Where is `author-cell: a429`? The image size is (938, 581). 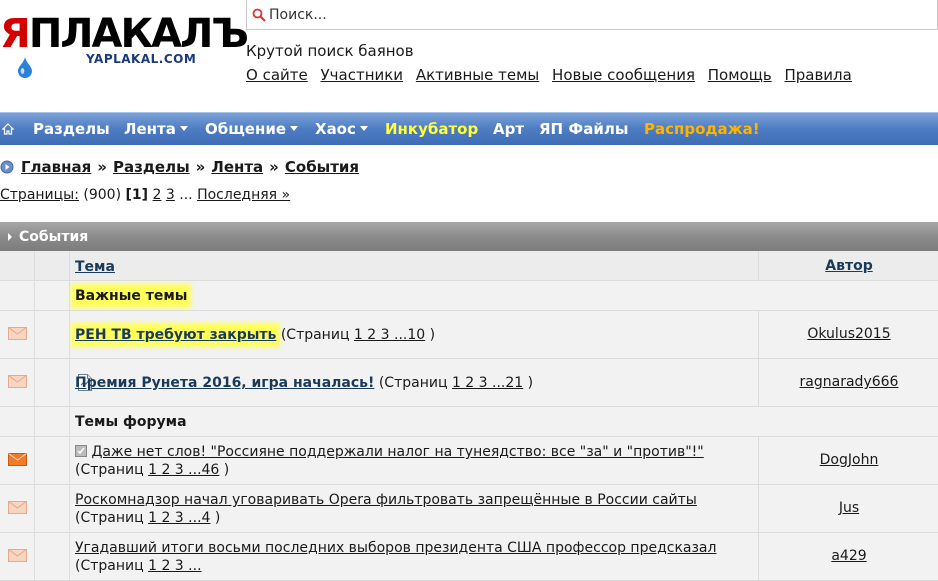
author-cell: a429 is located at coordinates (848, 556).